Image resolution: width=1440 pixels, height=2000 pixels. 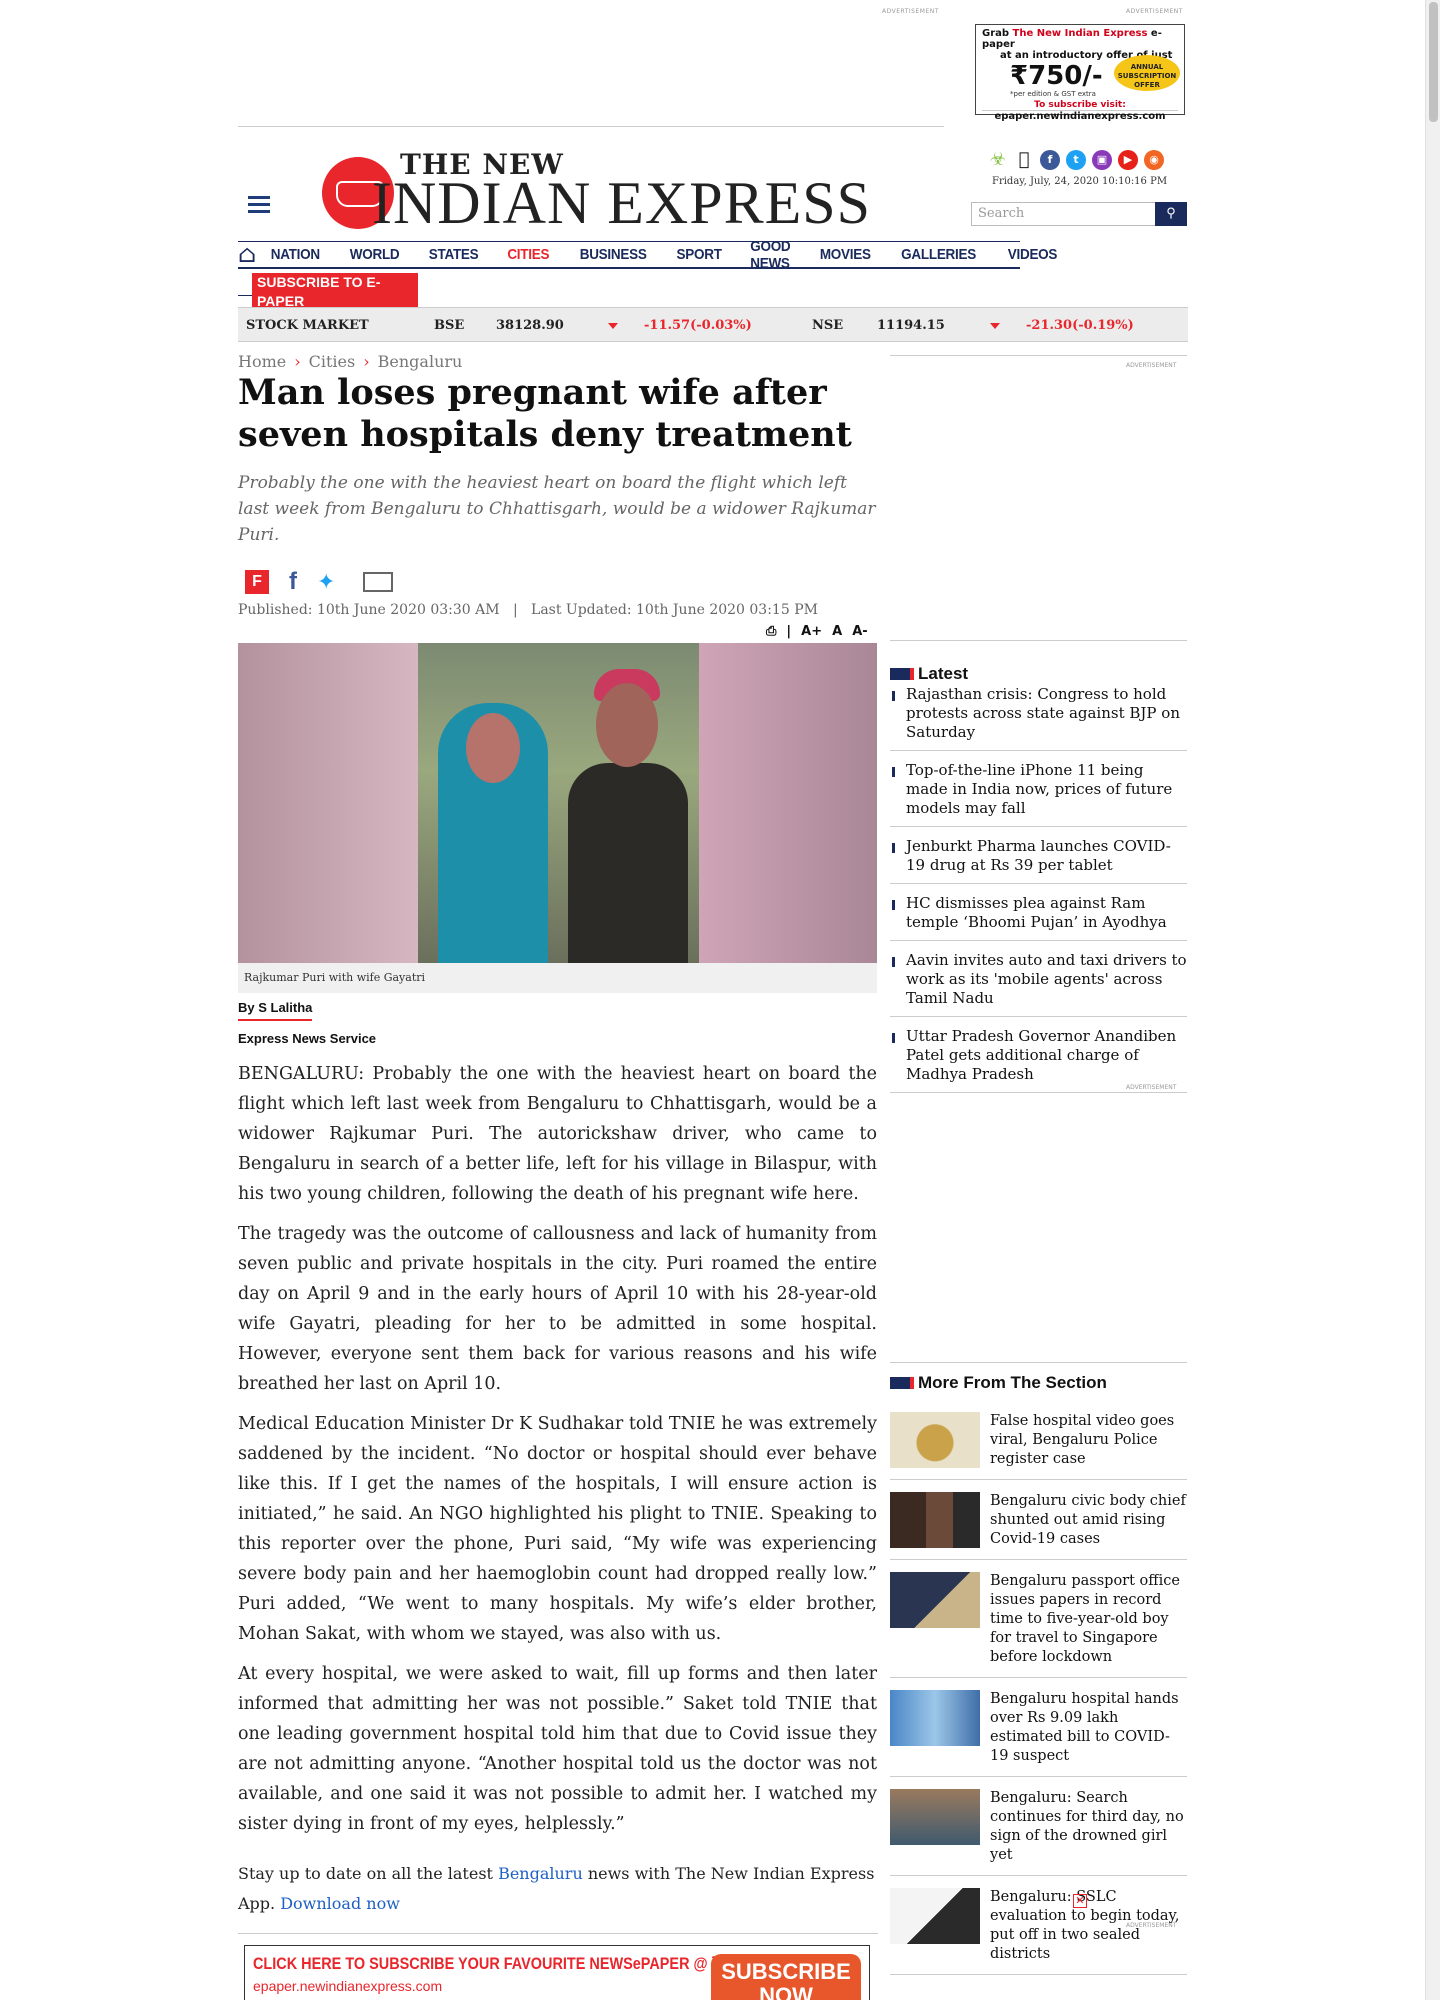 What do you see at coordinates (995, 326) in the screenshot?
I see `nse-down-arrow-icon` at bounding box center [995, 326].